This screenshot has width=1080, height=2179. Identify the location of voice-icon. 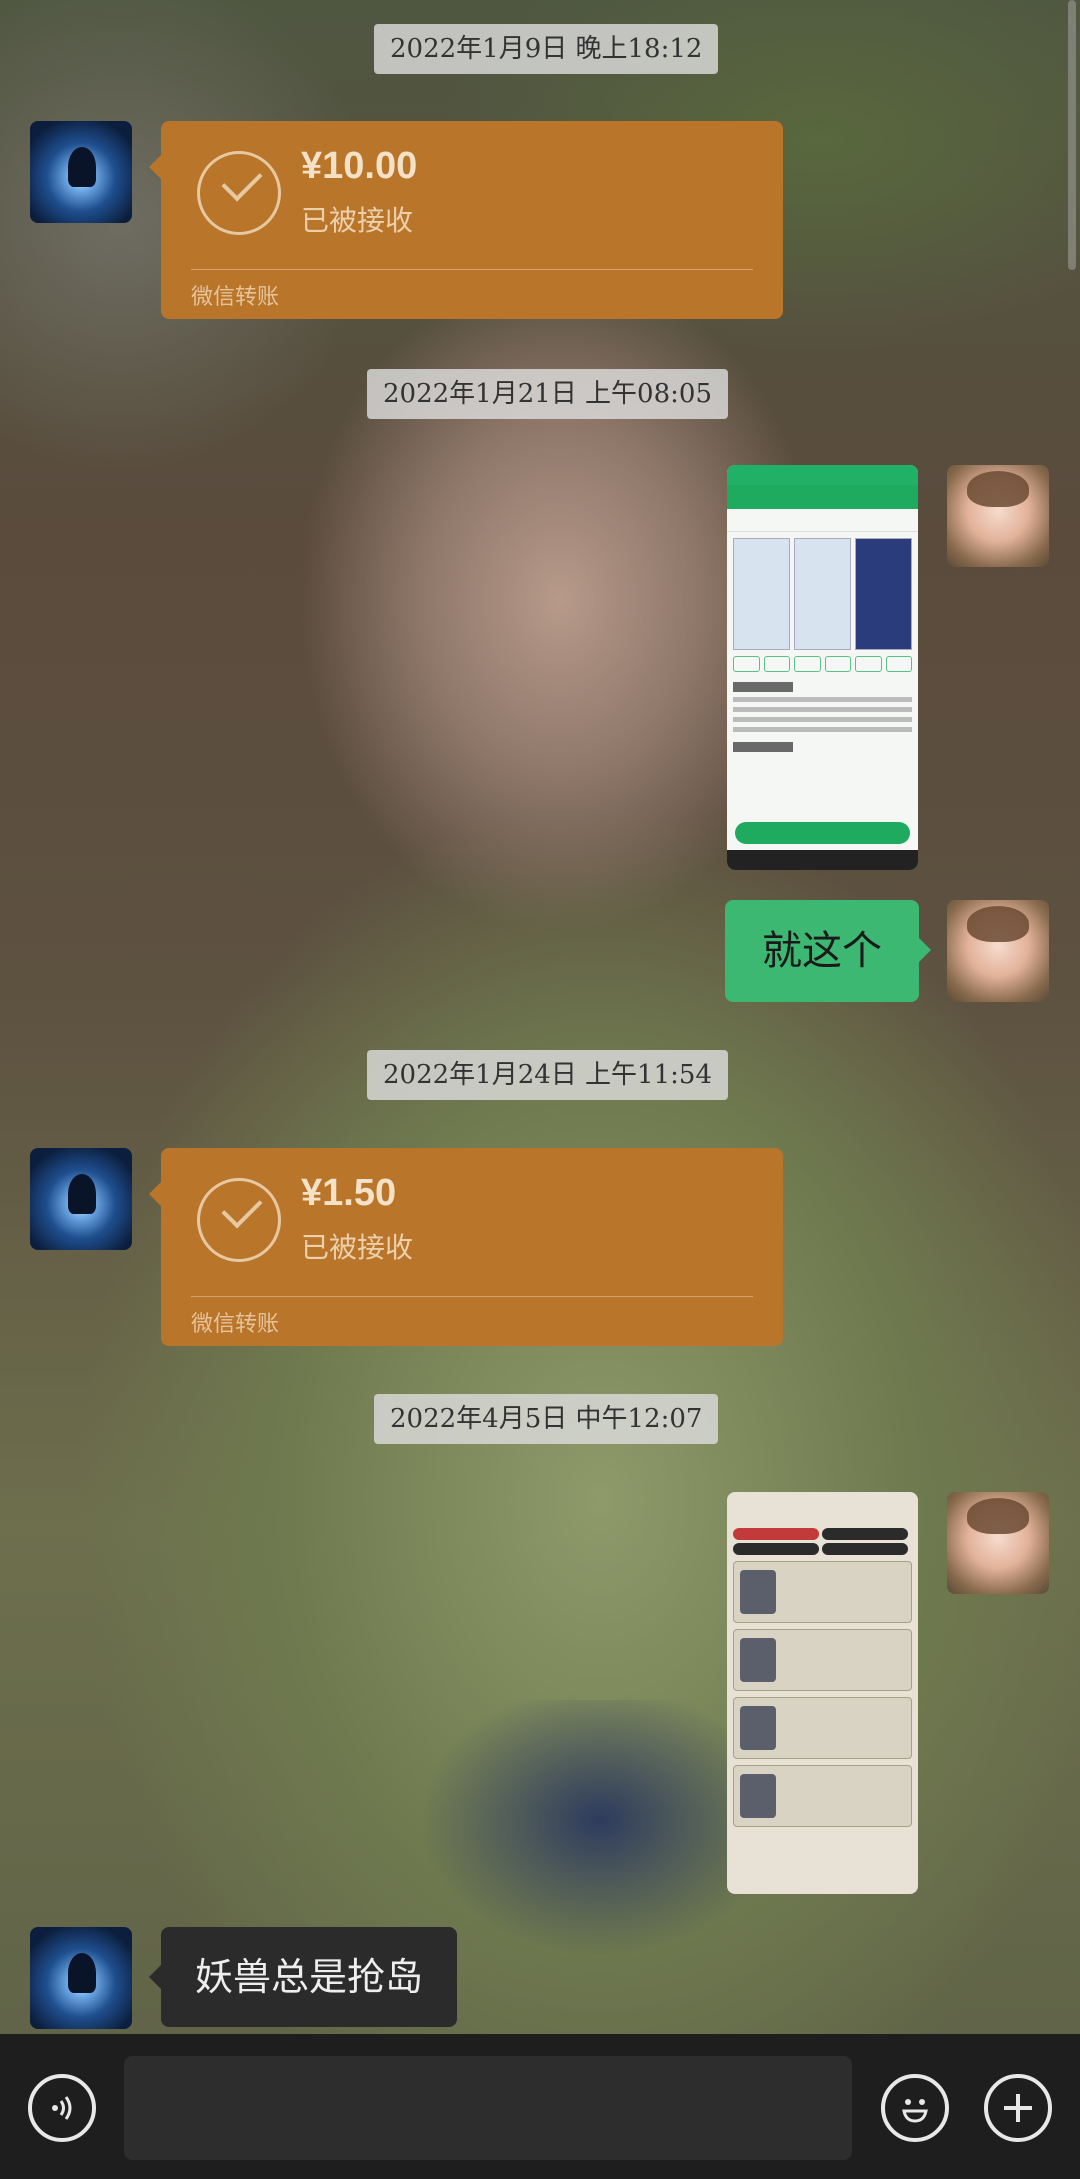
(62, 2108).